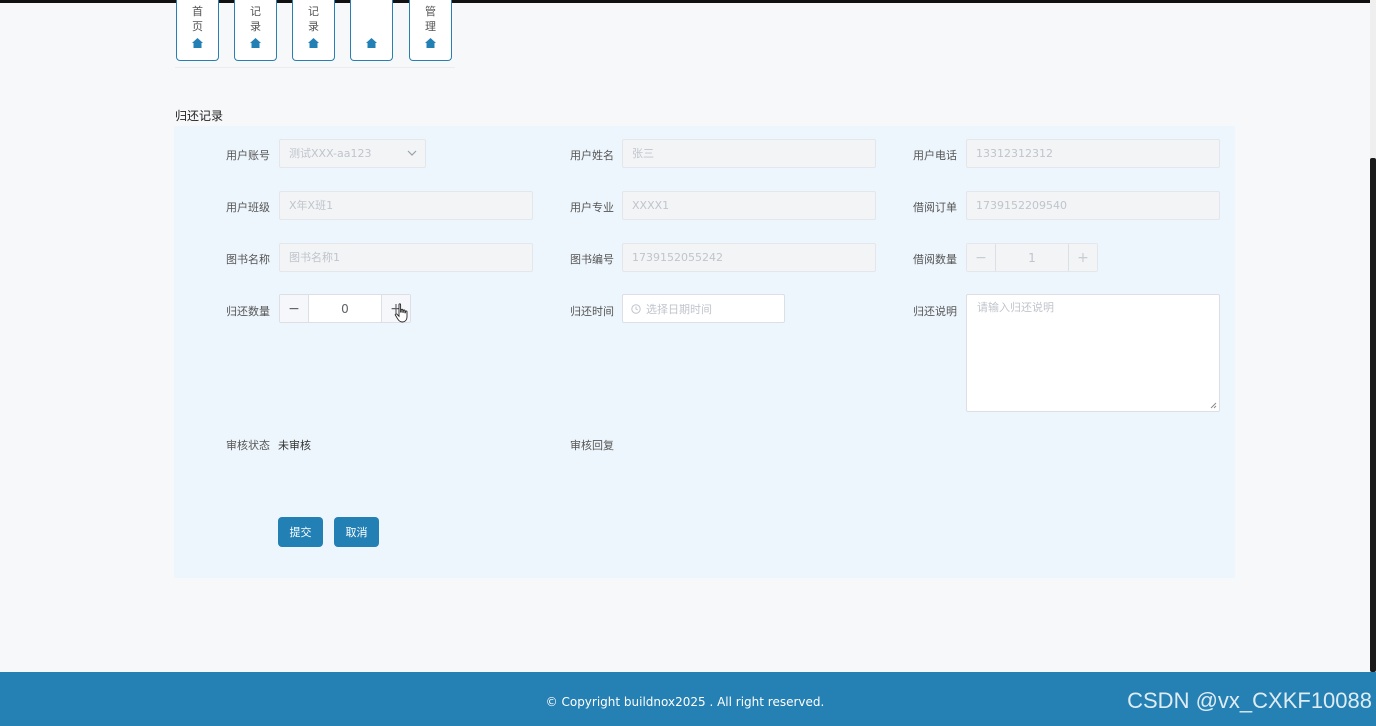 Image resolution: width=1376 pixels, height=726 pixels. Describe the element at coordinates (1014, 153) in the screenshot. I see `user-phone-value: 13312312312` at that location.